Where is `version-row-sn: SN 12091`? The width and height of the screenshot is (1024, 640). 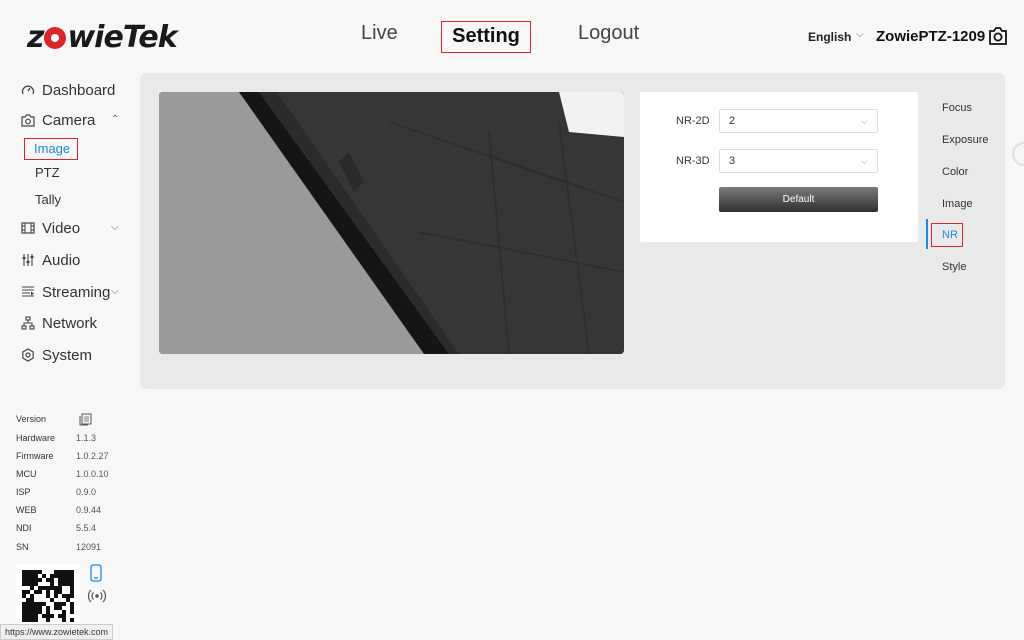
version-row-sn: SN 12091 is located at coordinates (59, 547).